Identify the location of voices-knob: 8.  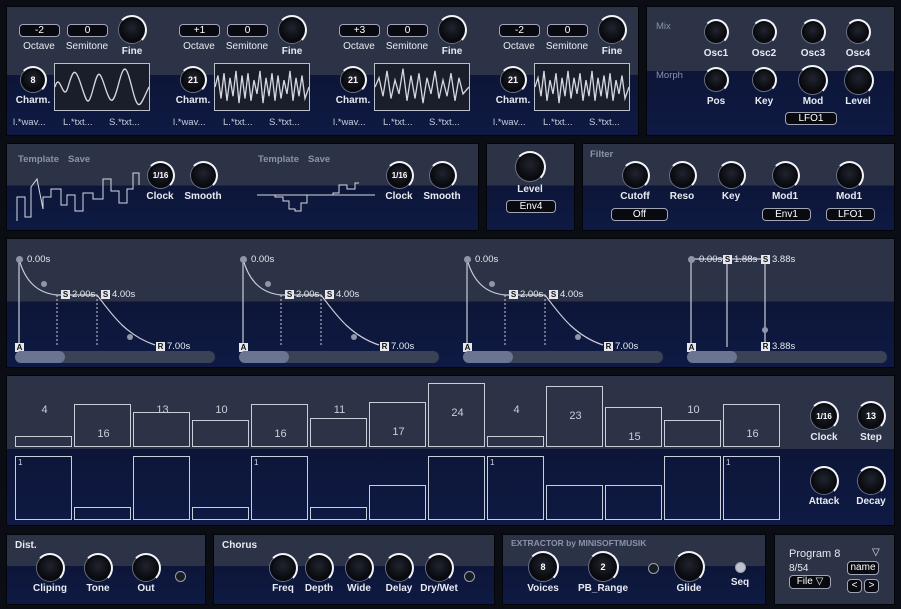
(543, 567).